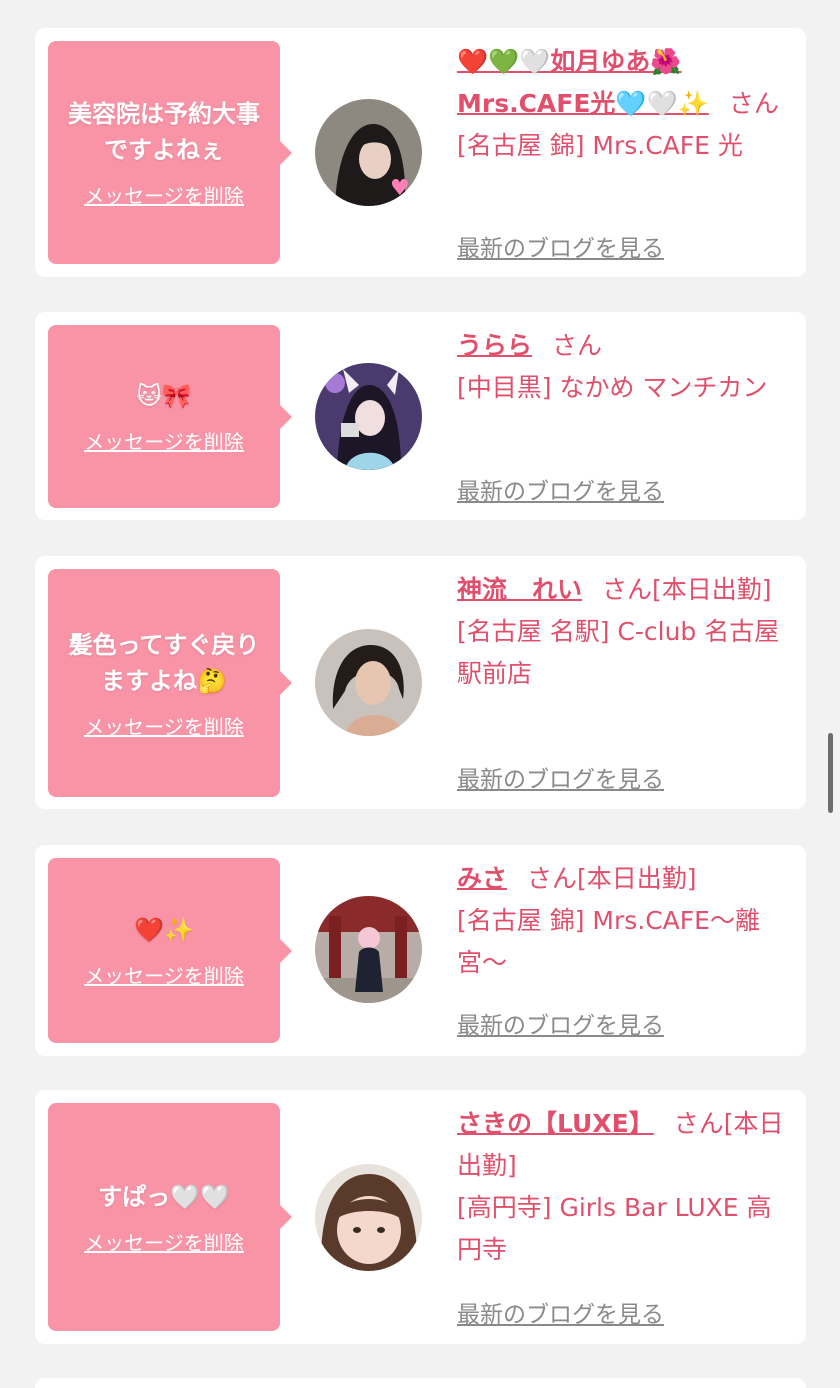  I want to click on shop-name: [名古屋 錦] Mrs.CAFE〜離宮〜, so click(608, 941).